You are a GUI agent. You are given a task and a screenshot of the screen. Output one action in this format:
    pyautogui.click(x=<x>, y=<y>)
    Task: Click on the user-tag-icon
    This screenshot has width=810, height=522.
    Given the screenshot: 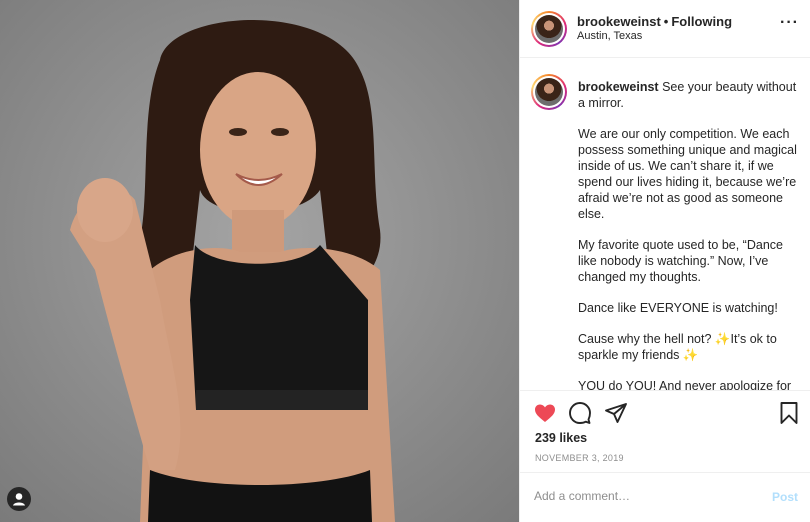 What is the action you would take?
    pyautogui.click(x=19, y=499)
    